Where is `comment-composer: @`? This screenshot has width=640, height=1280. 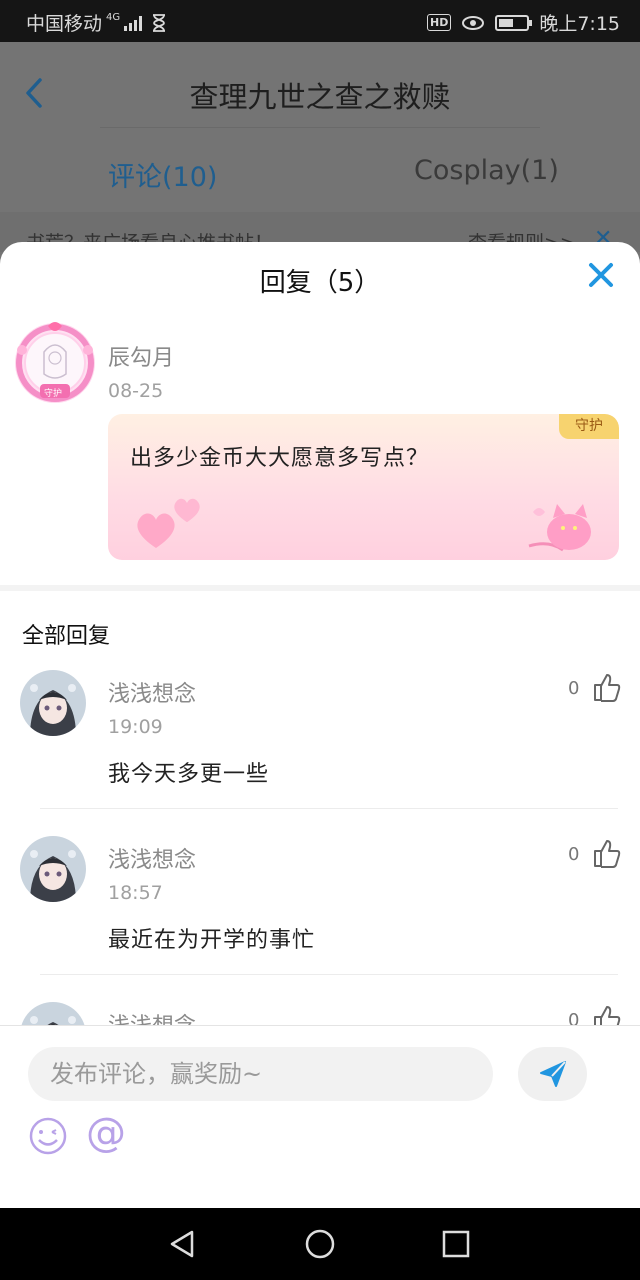
comment-composer: @ is located at coordinates (320, 1116).